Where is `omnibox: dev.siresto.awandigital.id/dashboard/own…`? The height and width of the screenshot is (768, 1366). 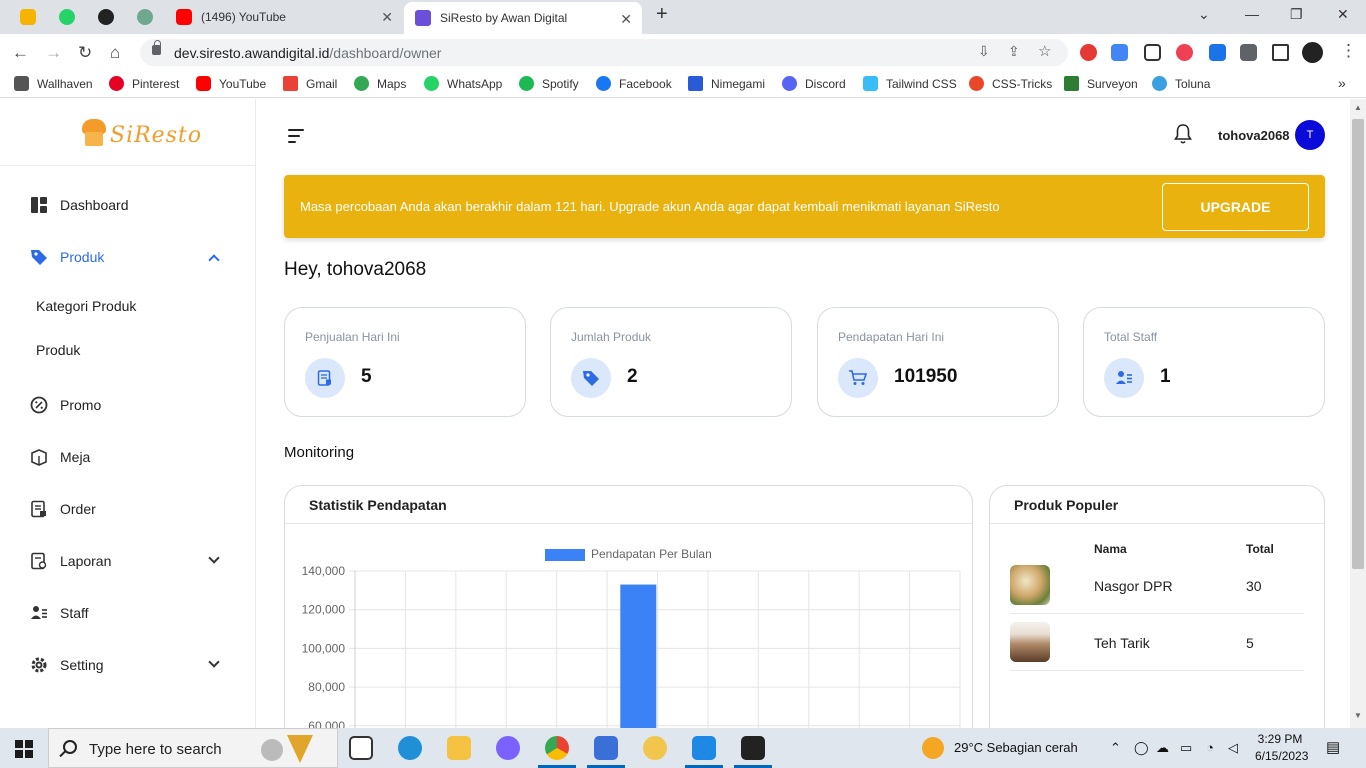
omnibox: dev.siresto.awandigital.id/dashboard/own… is located at coordinates (604, 52).